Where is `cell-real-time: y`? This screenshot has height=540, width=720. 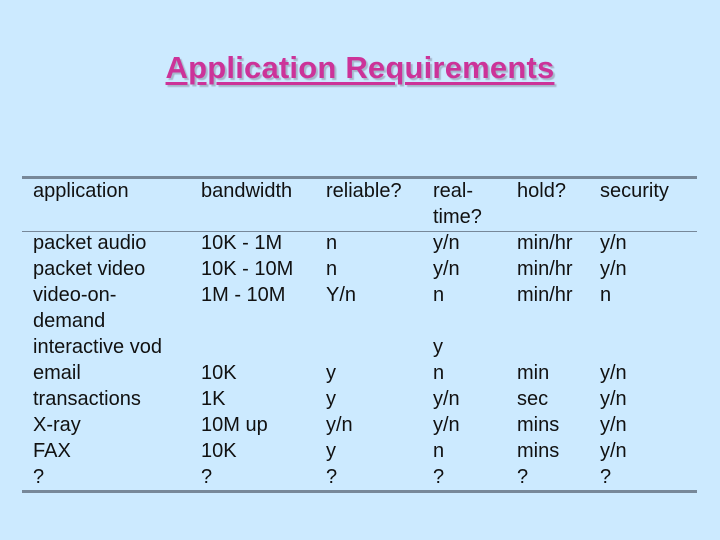
cell-real-time: y is located at coordinates (438, 347).